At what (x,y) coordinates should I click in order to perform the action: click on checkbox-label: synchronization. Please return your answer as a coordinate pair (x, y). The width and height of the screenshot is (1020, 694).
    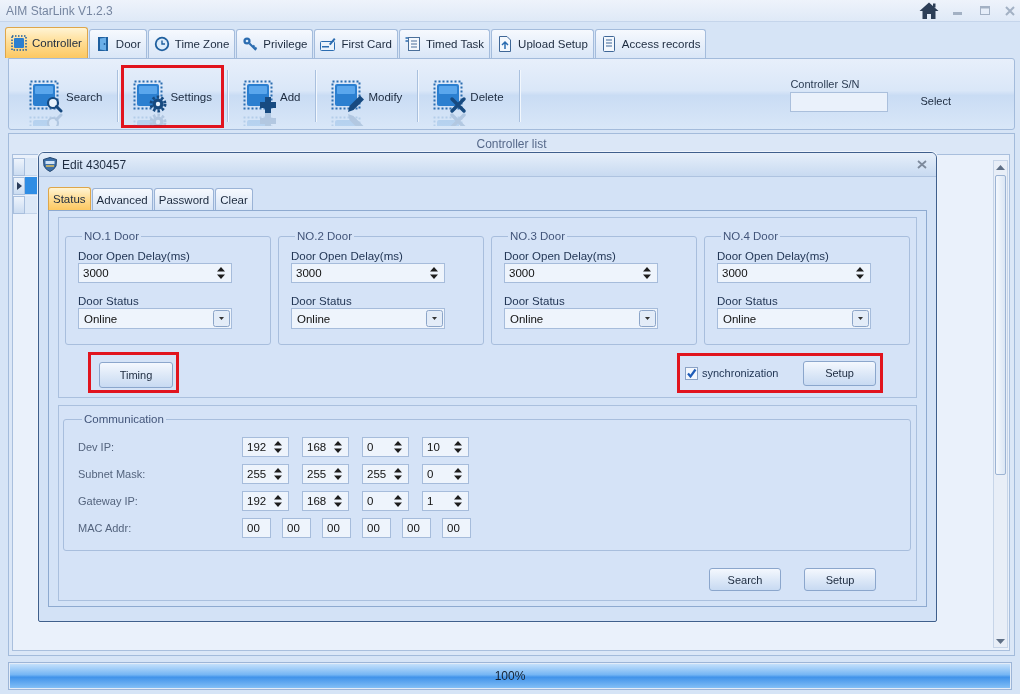
    Looking at the image, I should click on (740, 373).